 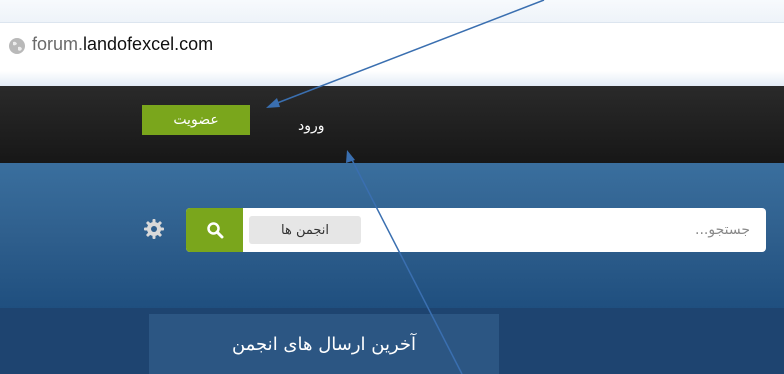 I want to click on search-scope-chip: انجمن ها, so click(x=305, y=230).